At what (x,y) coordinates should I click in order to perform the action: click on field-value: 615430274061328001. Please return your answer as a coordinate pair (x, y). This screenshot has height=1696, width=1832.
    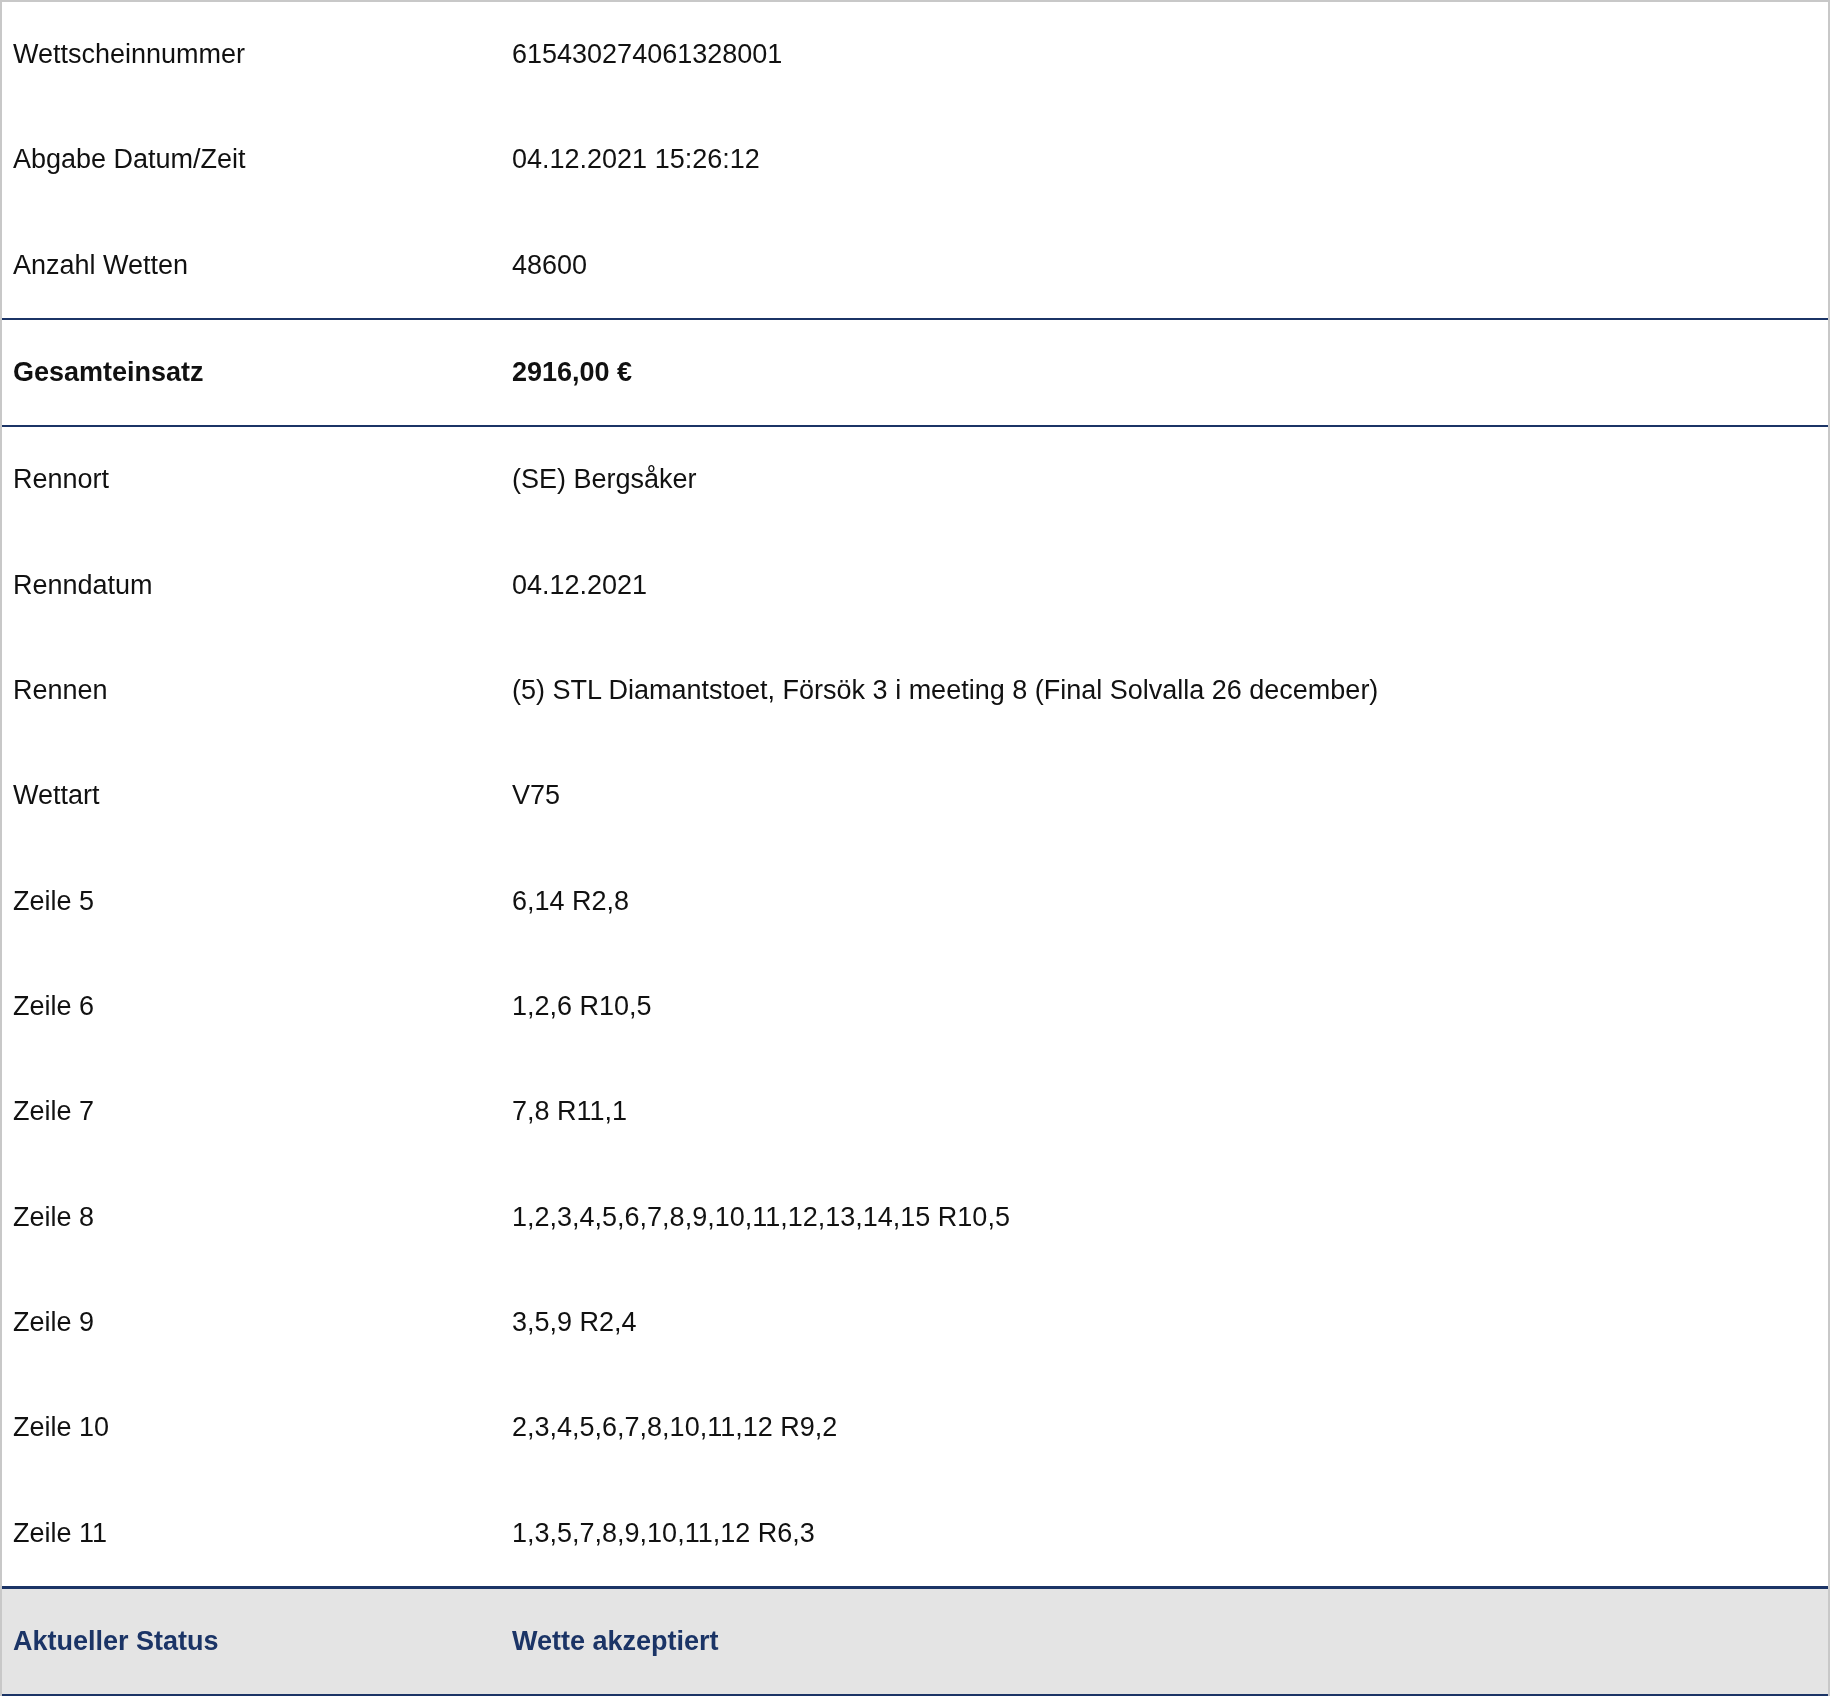
    Looking at the image, I should click on (647, 55).